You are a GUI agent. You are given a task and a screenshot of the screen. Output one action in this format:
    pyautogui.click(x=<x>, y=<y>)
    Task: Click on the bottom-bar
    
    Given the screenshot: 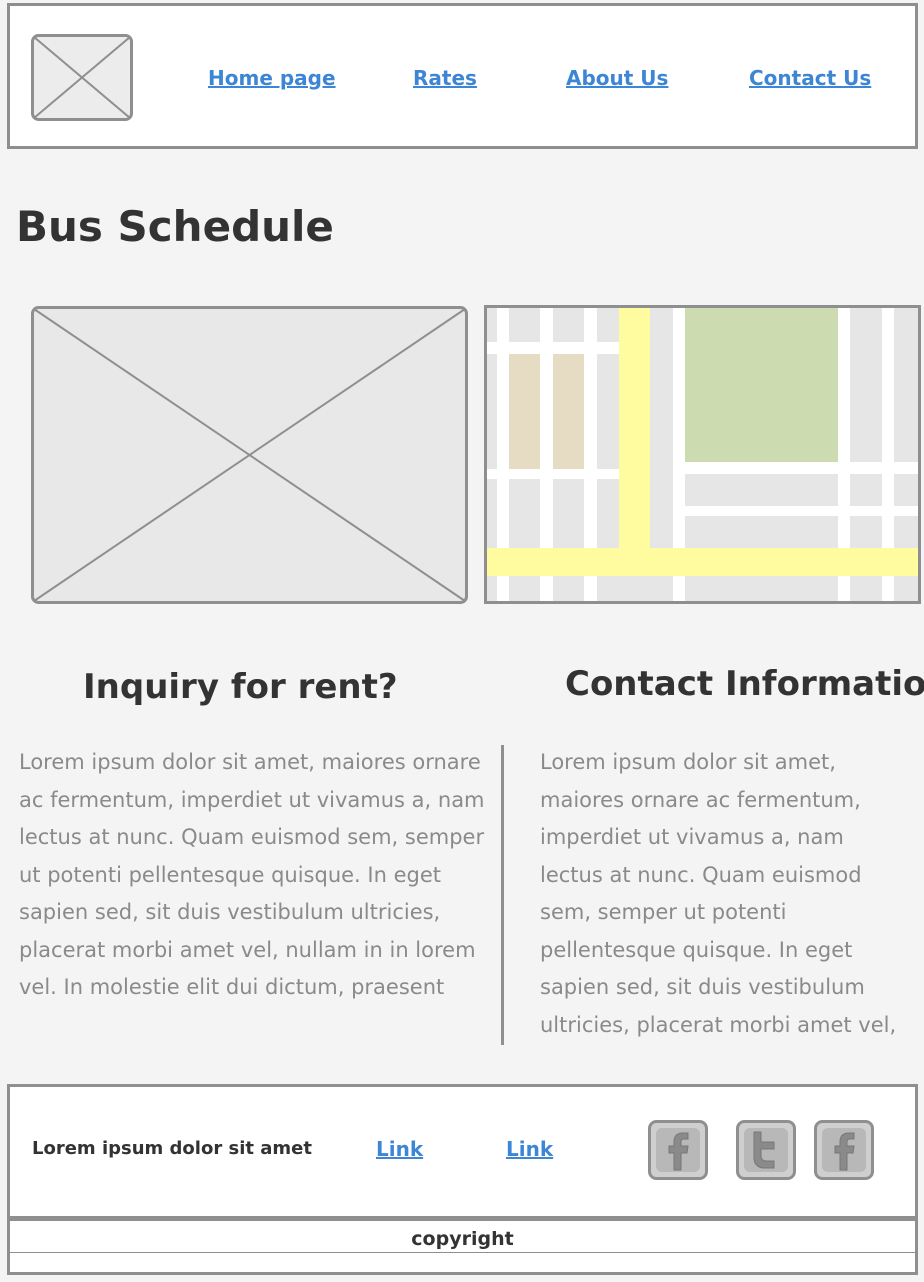 What is the action you would take?
    pyautogui.click(x=462, y=1264)
    